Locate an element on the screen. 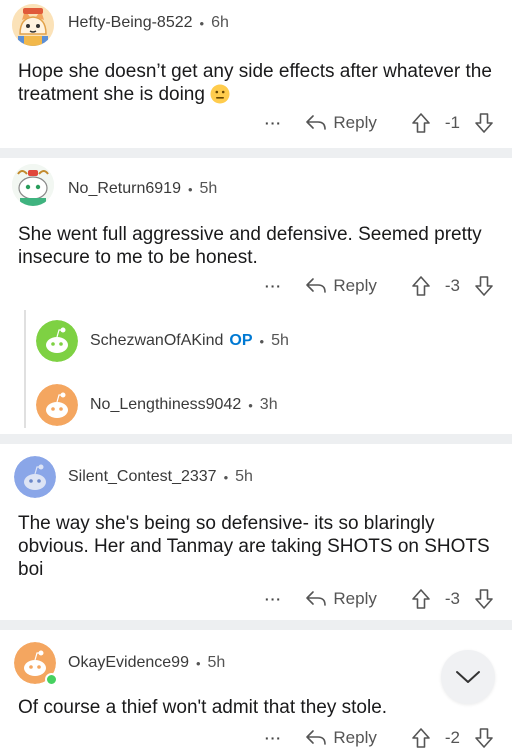 The image size is (512, 750). vote-control: -1 is located at coordinates (452, 123).